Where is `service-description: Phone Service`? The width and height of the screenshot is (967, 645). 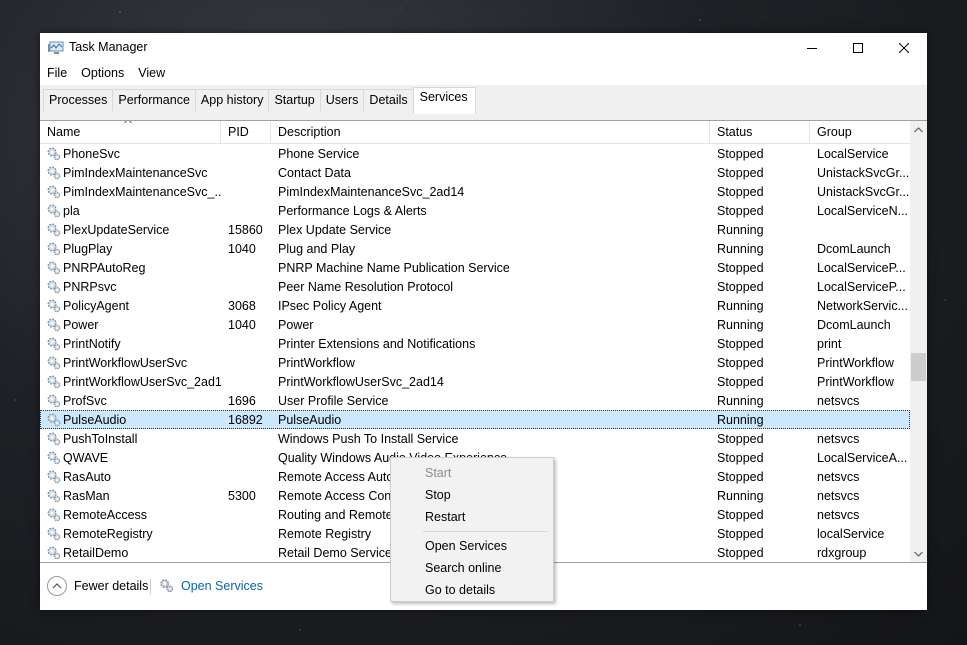
service-description: Phone Service is located at coordinates (319, 153).